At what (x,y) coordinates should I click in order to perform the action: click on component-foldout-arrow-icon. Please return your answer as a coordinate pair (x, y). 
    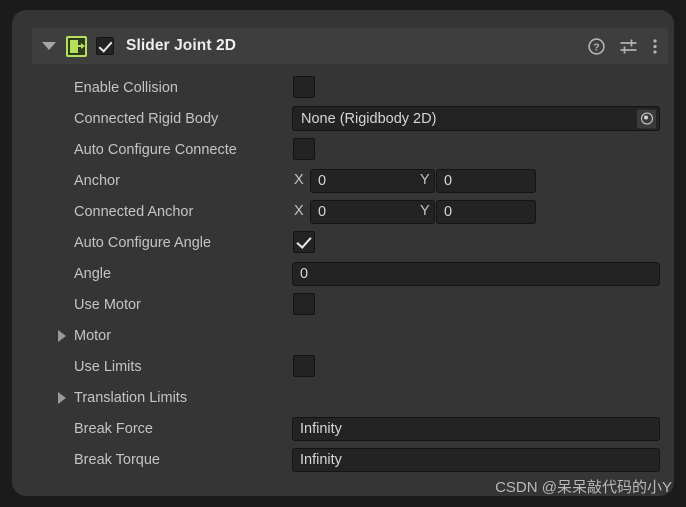
    Looking at the image, I should click on (49, 46).